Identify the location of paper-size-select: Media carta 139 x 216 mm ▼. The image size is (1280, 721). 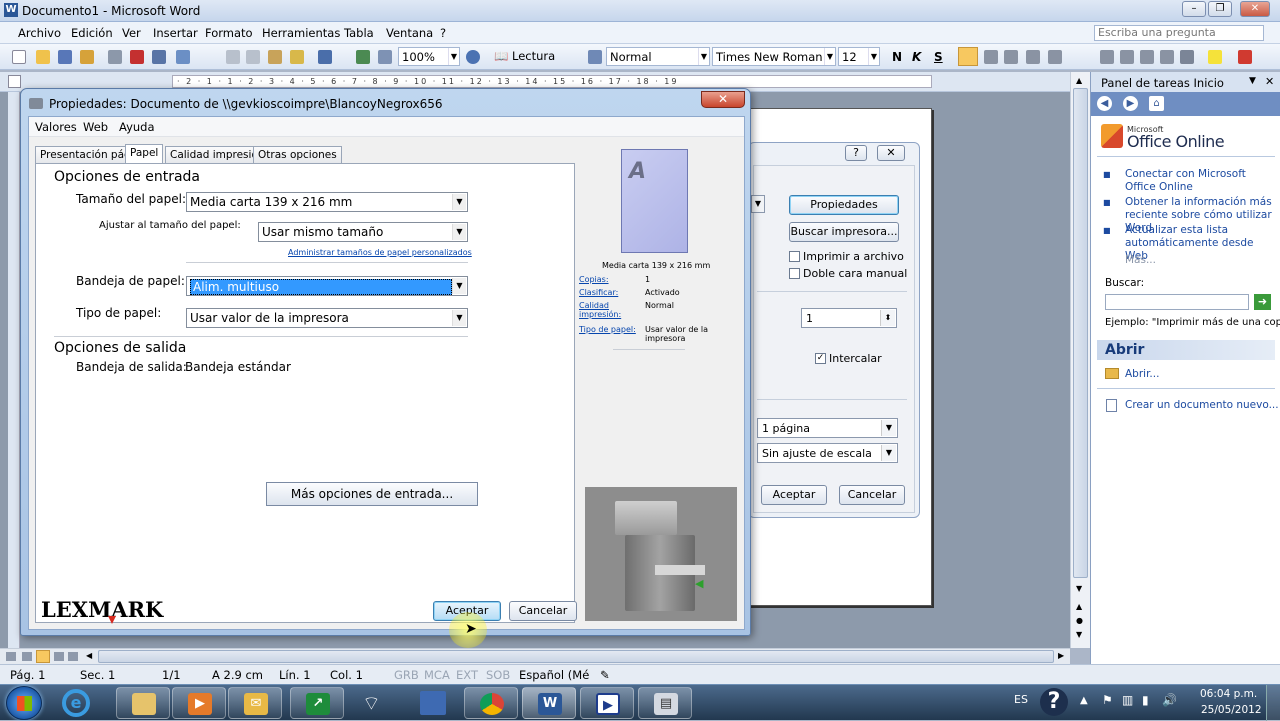
(327, 202).